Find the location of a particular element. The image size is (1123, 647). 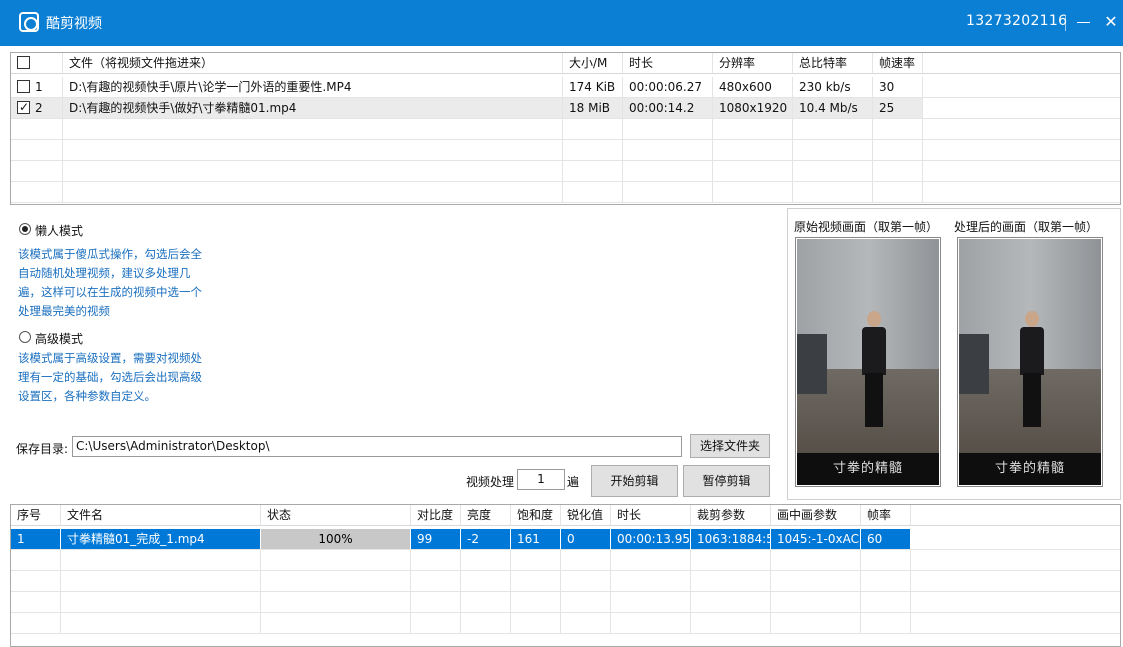

original-frame-label: 原始视频画面（取第一帧） is located at coordinates (866, 227).